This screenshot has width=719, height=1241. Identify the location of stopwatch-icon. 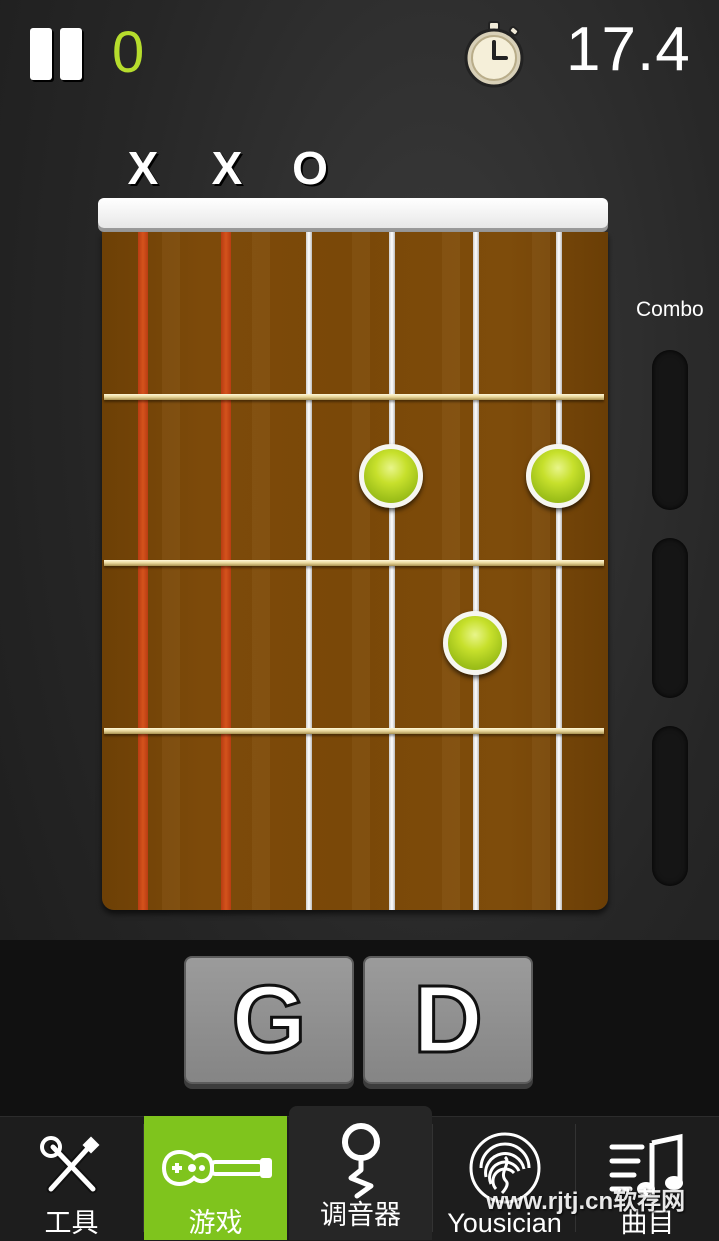
(494, 54).